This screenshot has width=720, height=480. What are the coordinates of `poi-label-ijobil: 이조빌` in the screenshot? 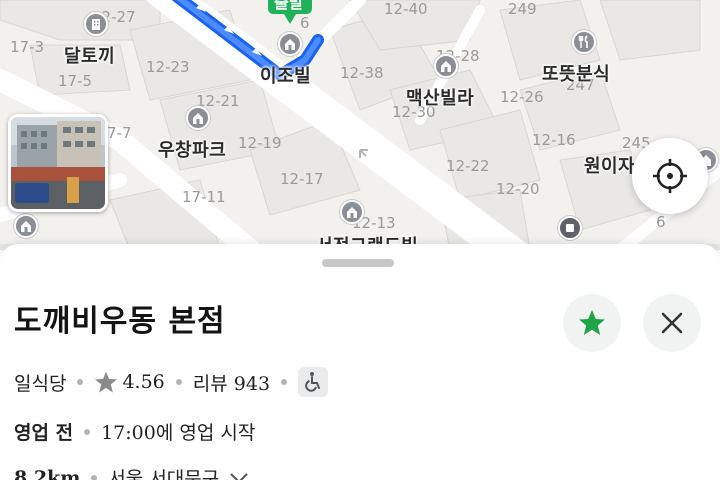 It's located at (285, 75).